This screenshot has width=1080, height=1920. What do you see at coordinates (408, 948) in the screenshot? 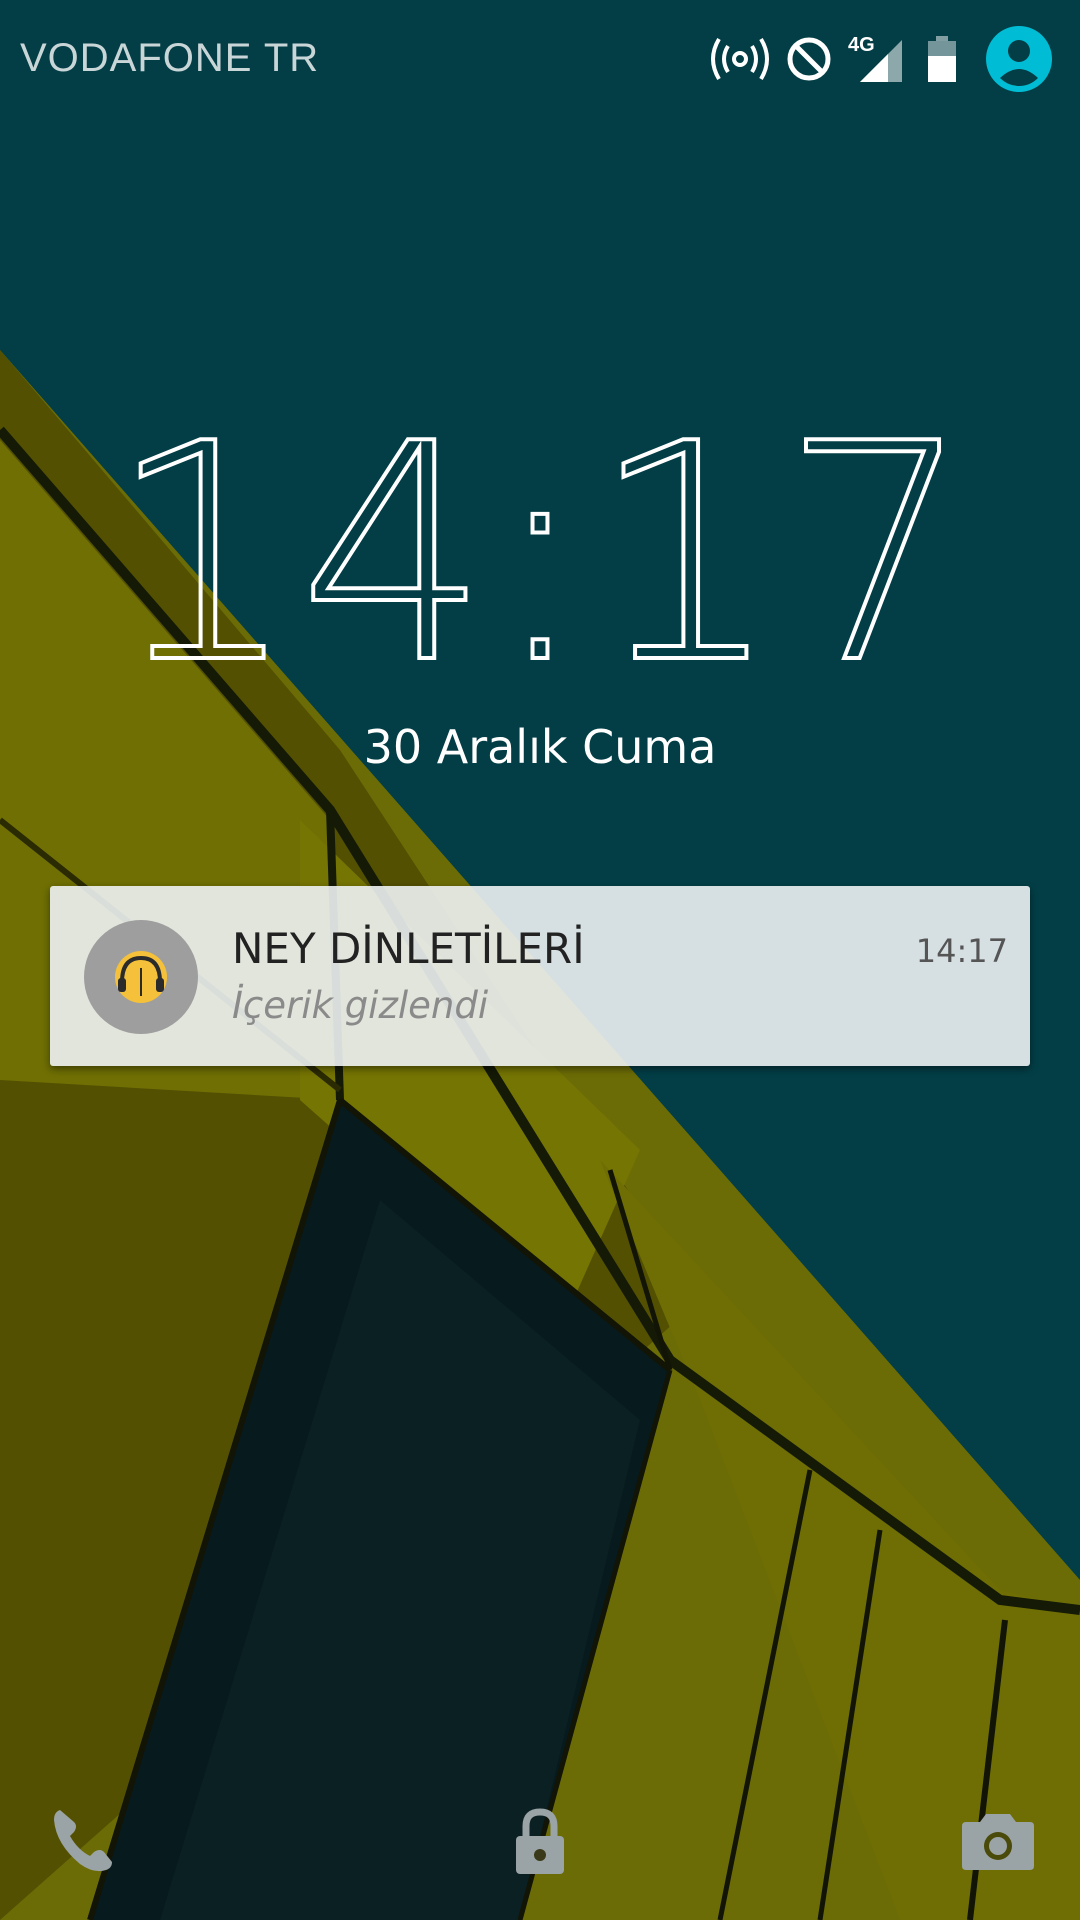
I see `notification-title: NEY DİNLETİLERİ` at bounding box center [408, 948].